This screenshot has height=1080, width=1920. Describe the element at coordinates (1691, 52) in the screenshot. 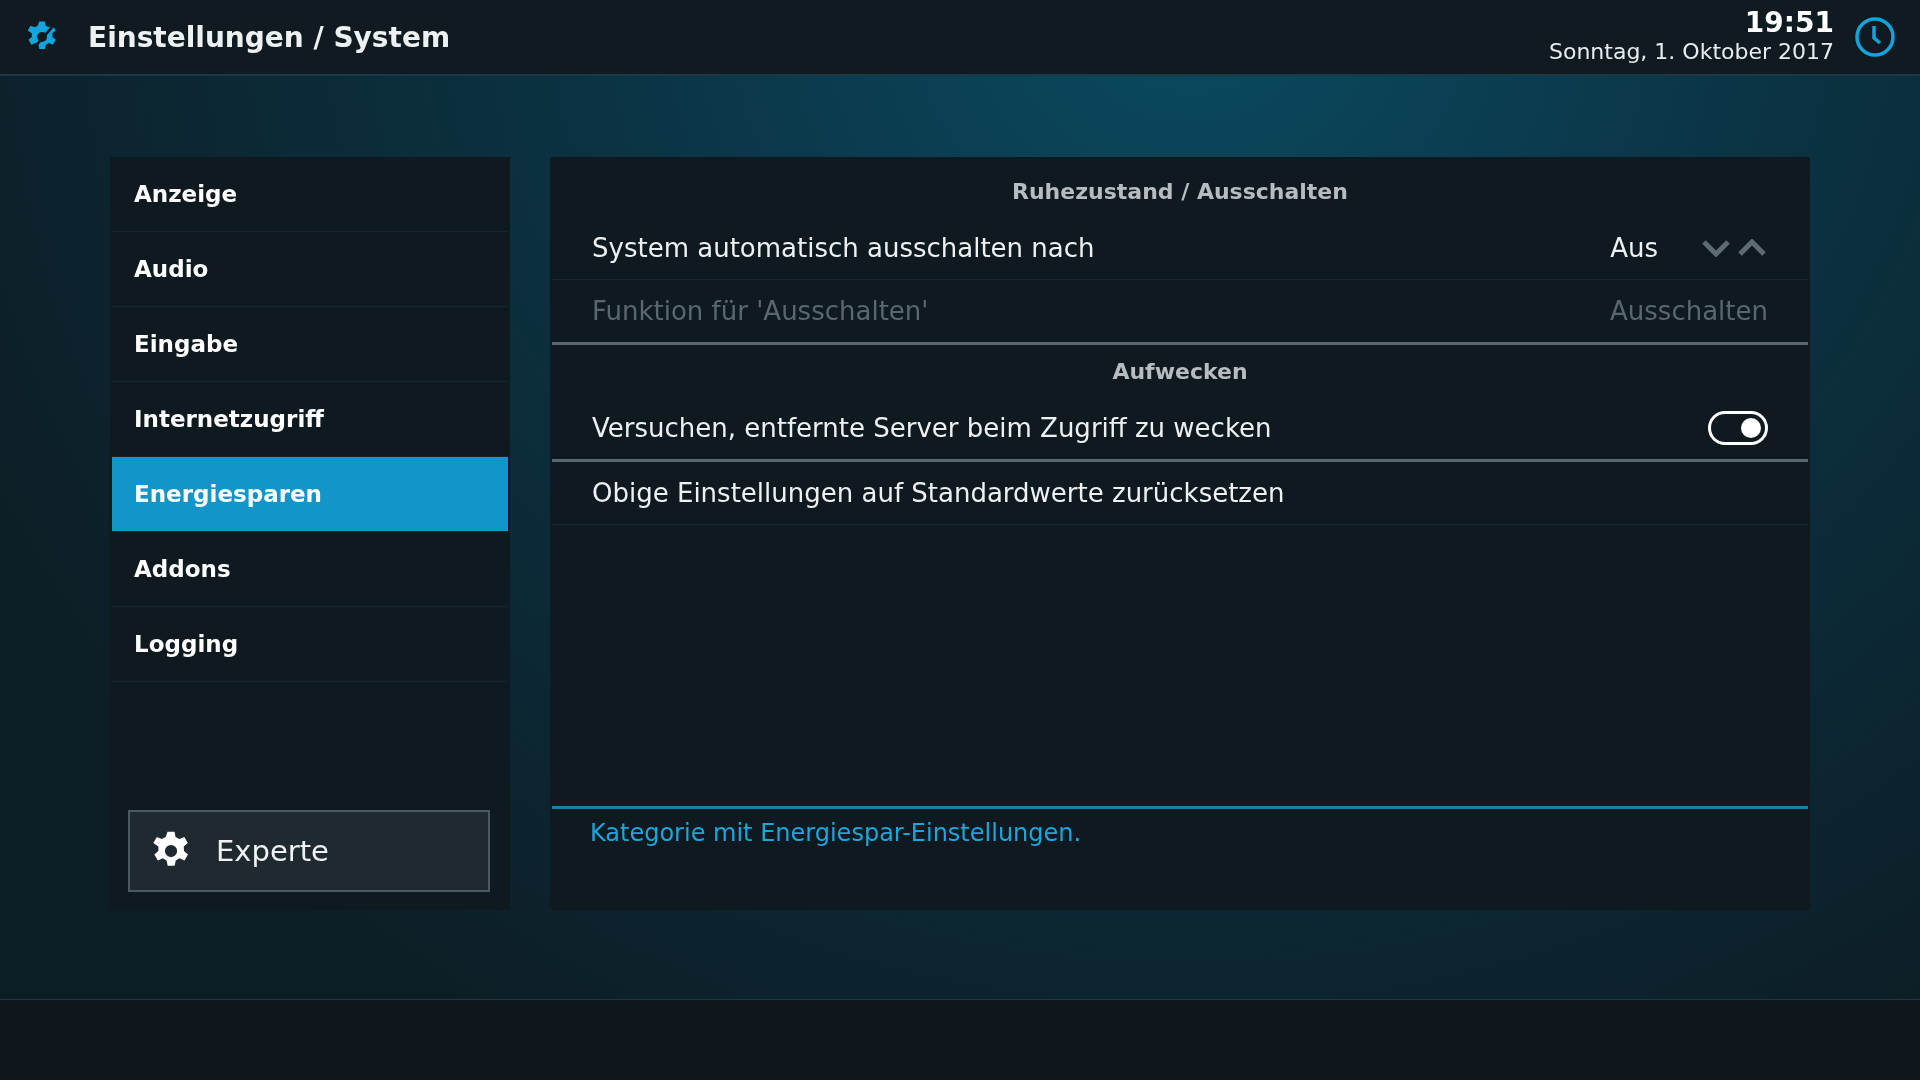

I see `clock-date: Sonntag, 1. Oktober 2017` at that location.